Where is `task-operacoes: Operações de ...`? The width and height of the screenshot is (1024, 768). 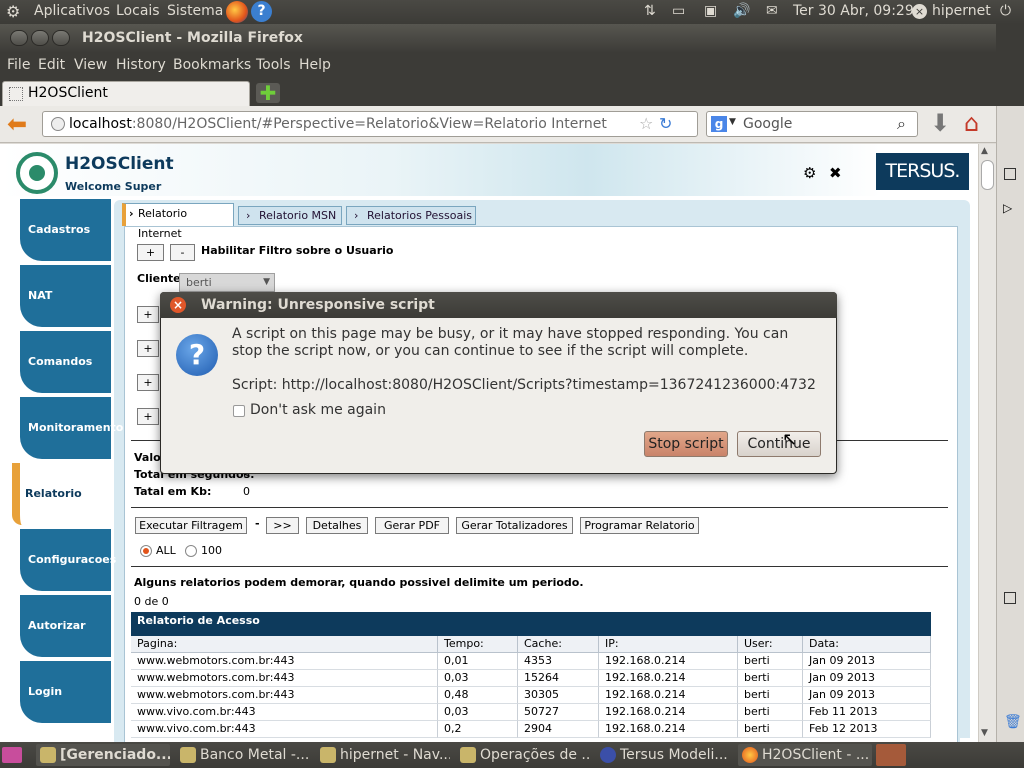
task-operacoes: Operações de ... is located at coordinates (523, 755).